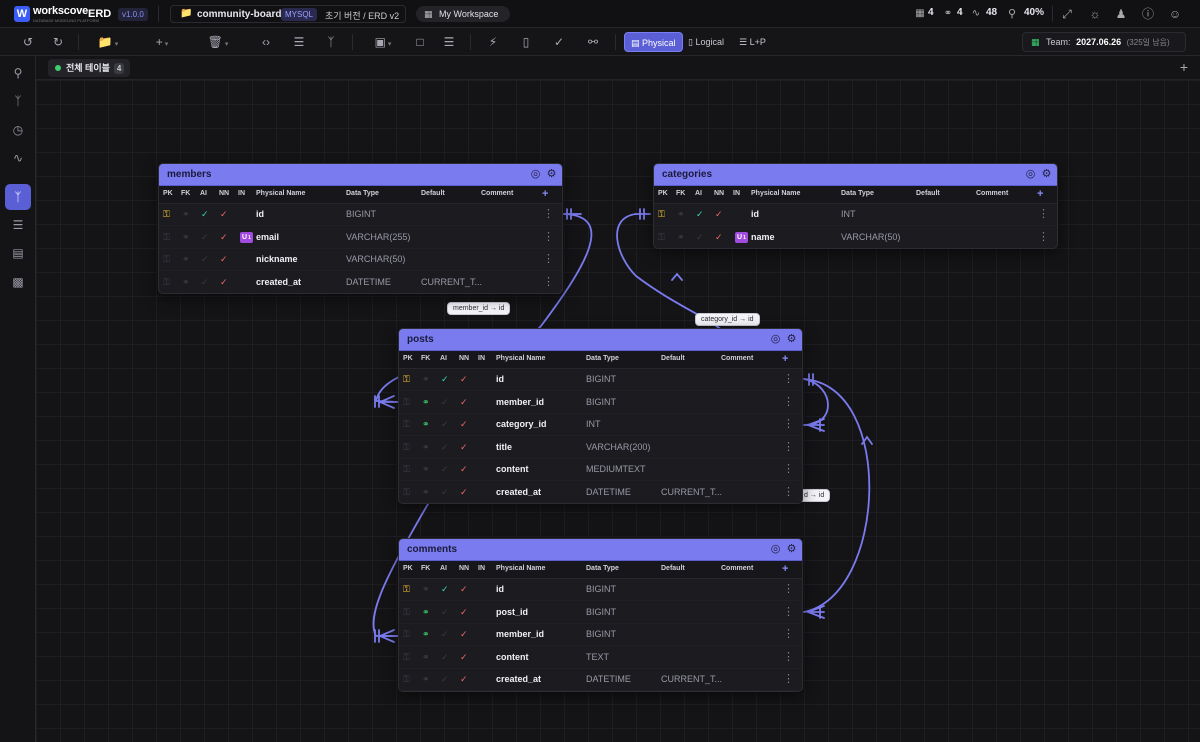 This screenshot has width=1200, height=742. I want to click on user-icon: ☺, so click(1175, 14).